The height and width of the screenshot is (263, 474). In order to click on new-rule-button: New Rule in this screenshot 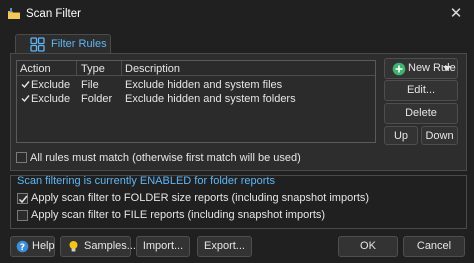, I will do `click(421, 68)`.